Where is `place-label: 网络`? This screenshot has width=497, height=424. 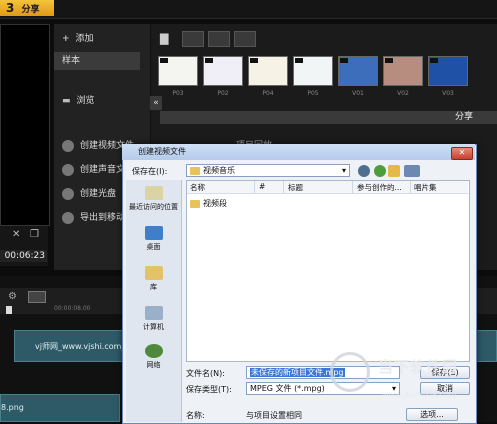
place-label: 网络 is located at coordinates (153, 365).